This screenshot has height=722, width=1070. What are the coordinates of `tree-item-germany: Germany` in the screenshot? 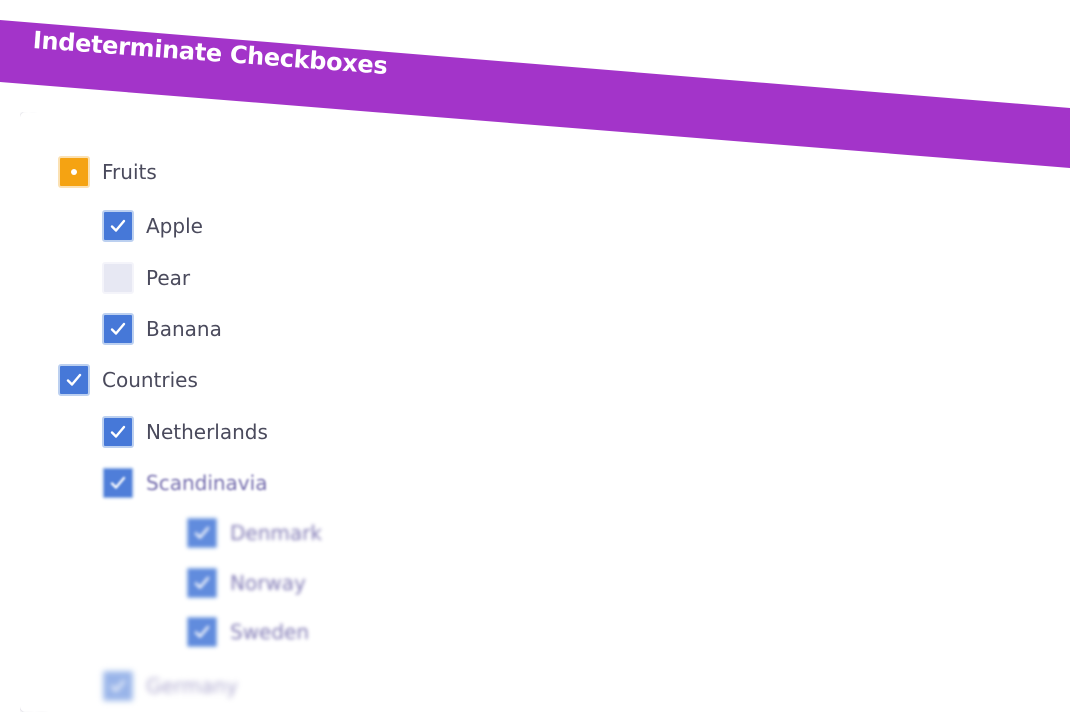 It's located at (170, 686).